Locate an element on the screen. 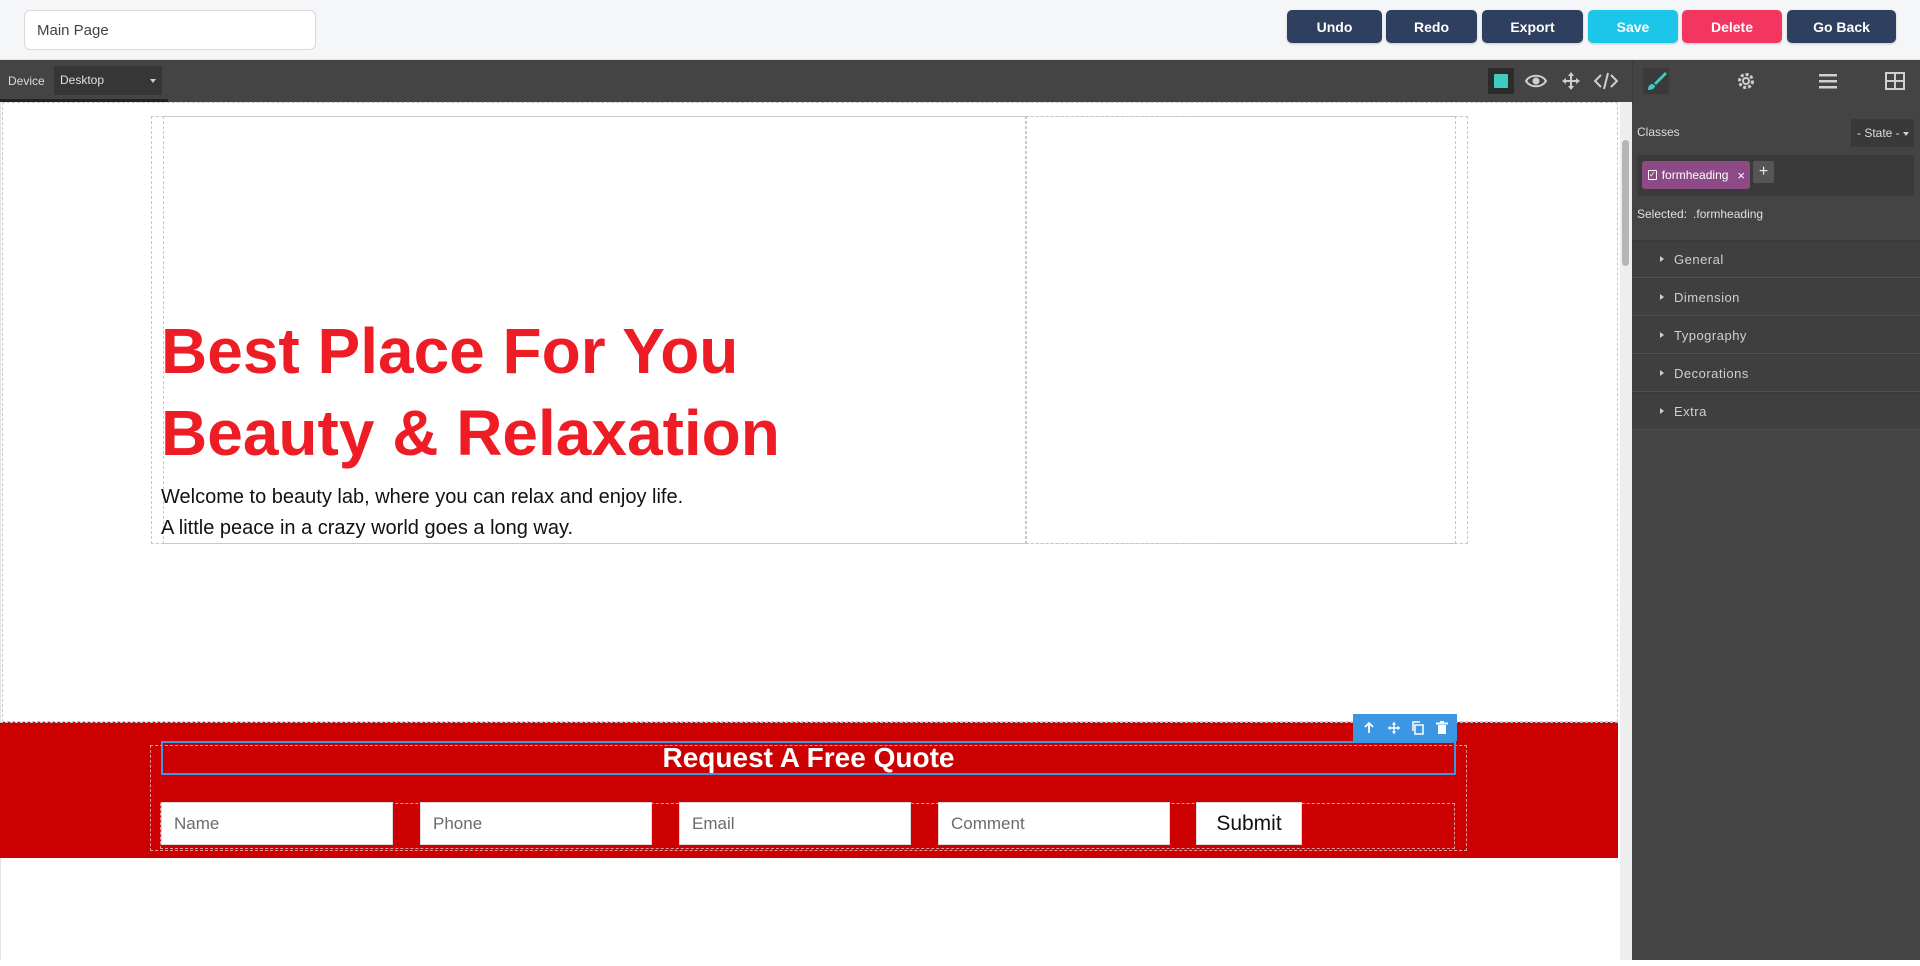 This screenshot has height=966, width=1920. sector-typography: Typography is located at coordinates (1776, 335).